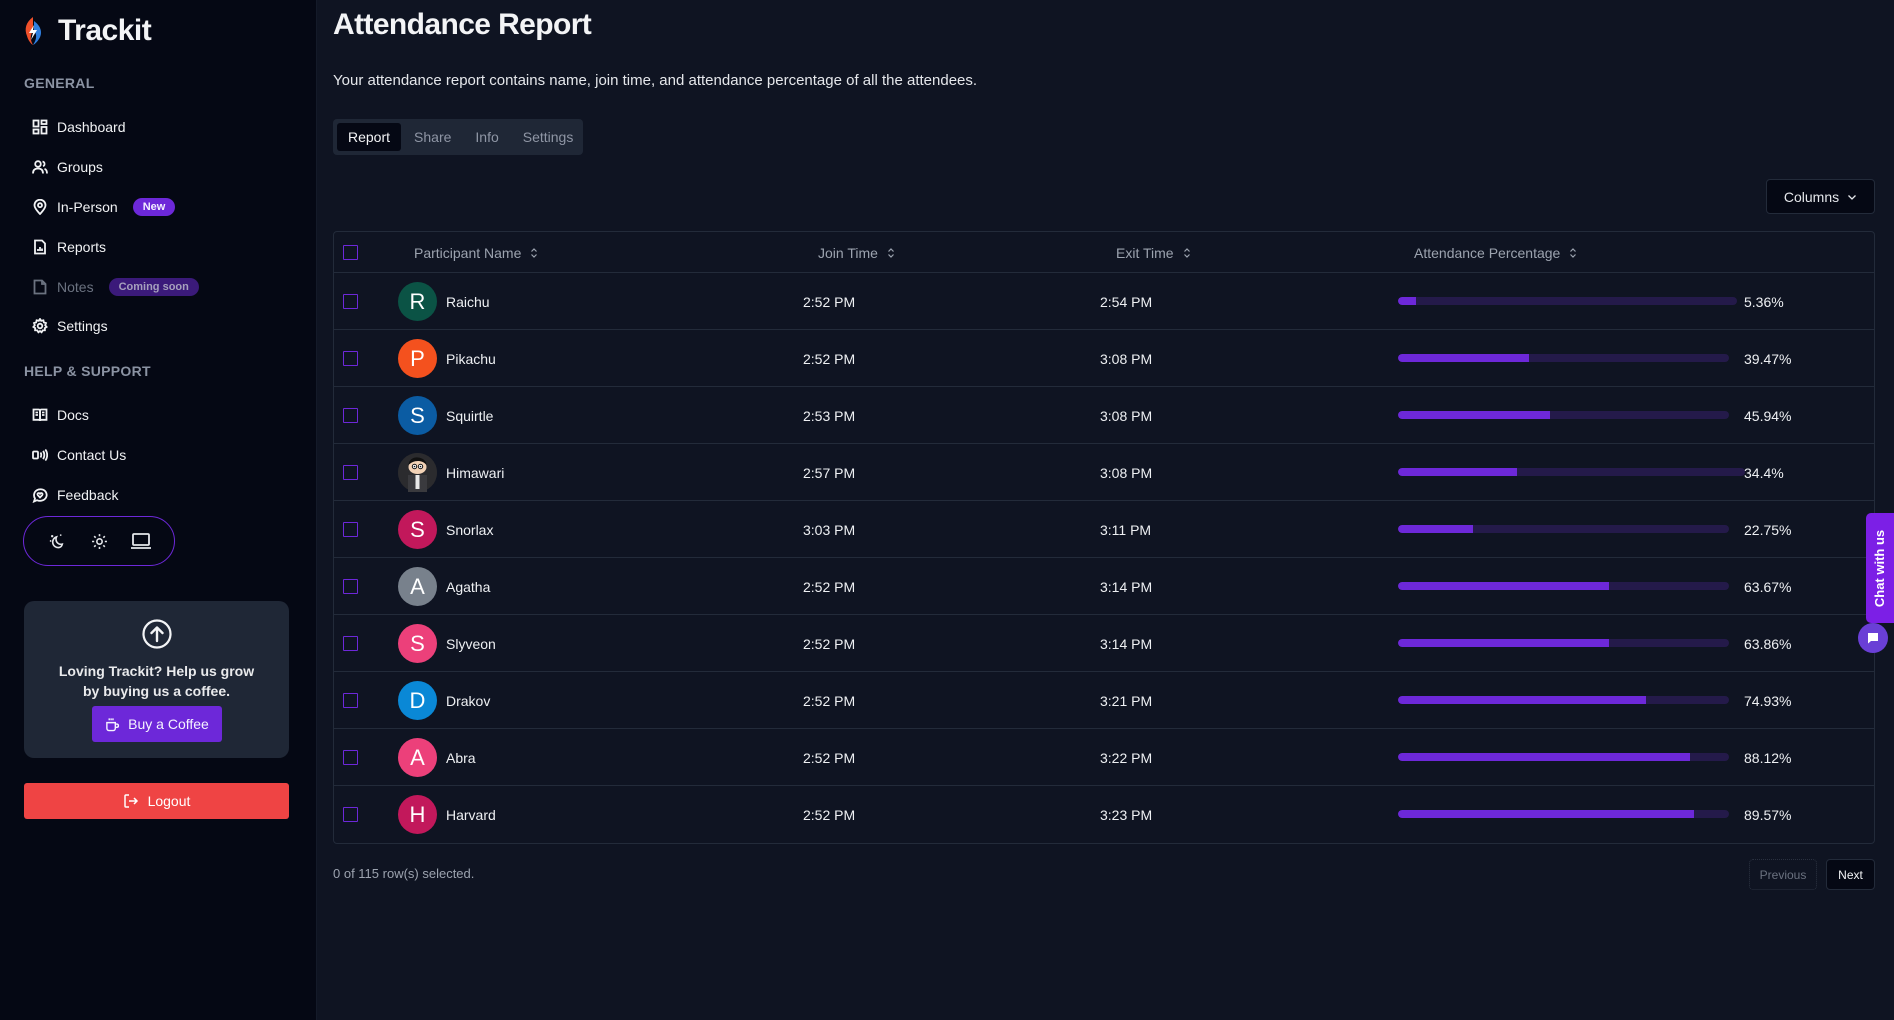  I want to click on buy-coffee-button: Buy a Coffee, so click(157, 724).